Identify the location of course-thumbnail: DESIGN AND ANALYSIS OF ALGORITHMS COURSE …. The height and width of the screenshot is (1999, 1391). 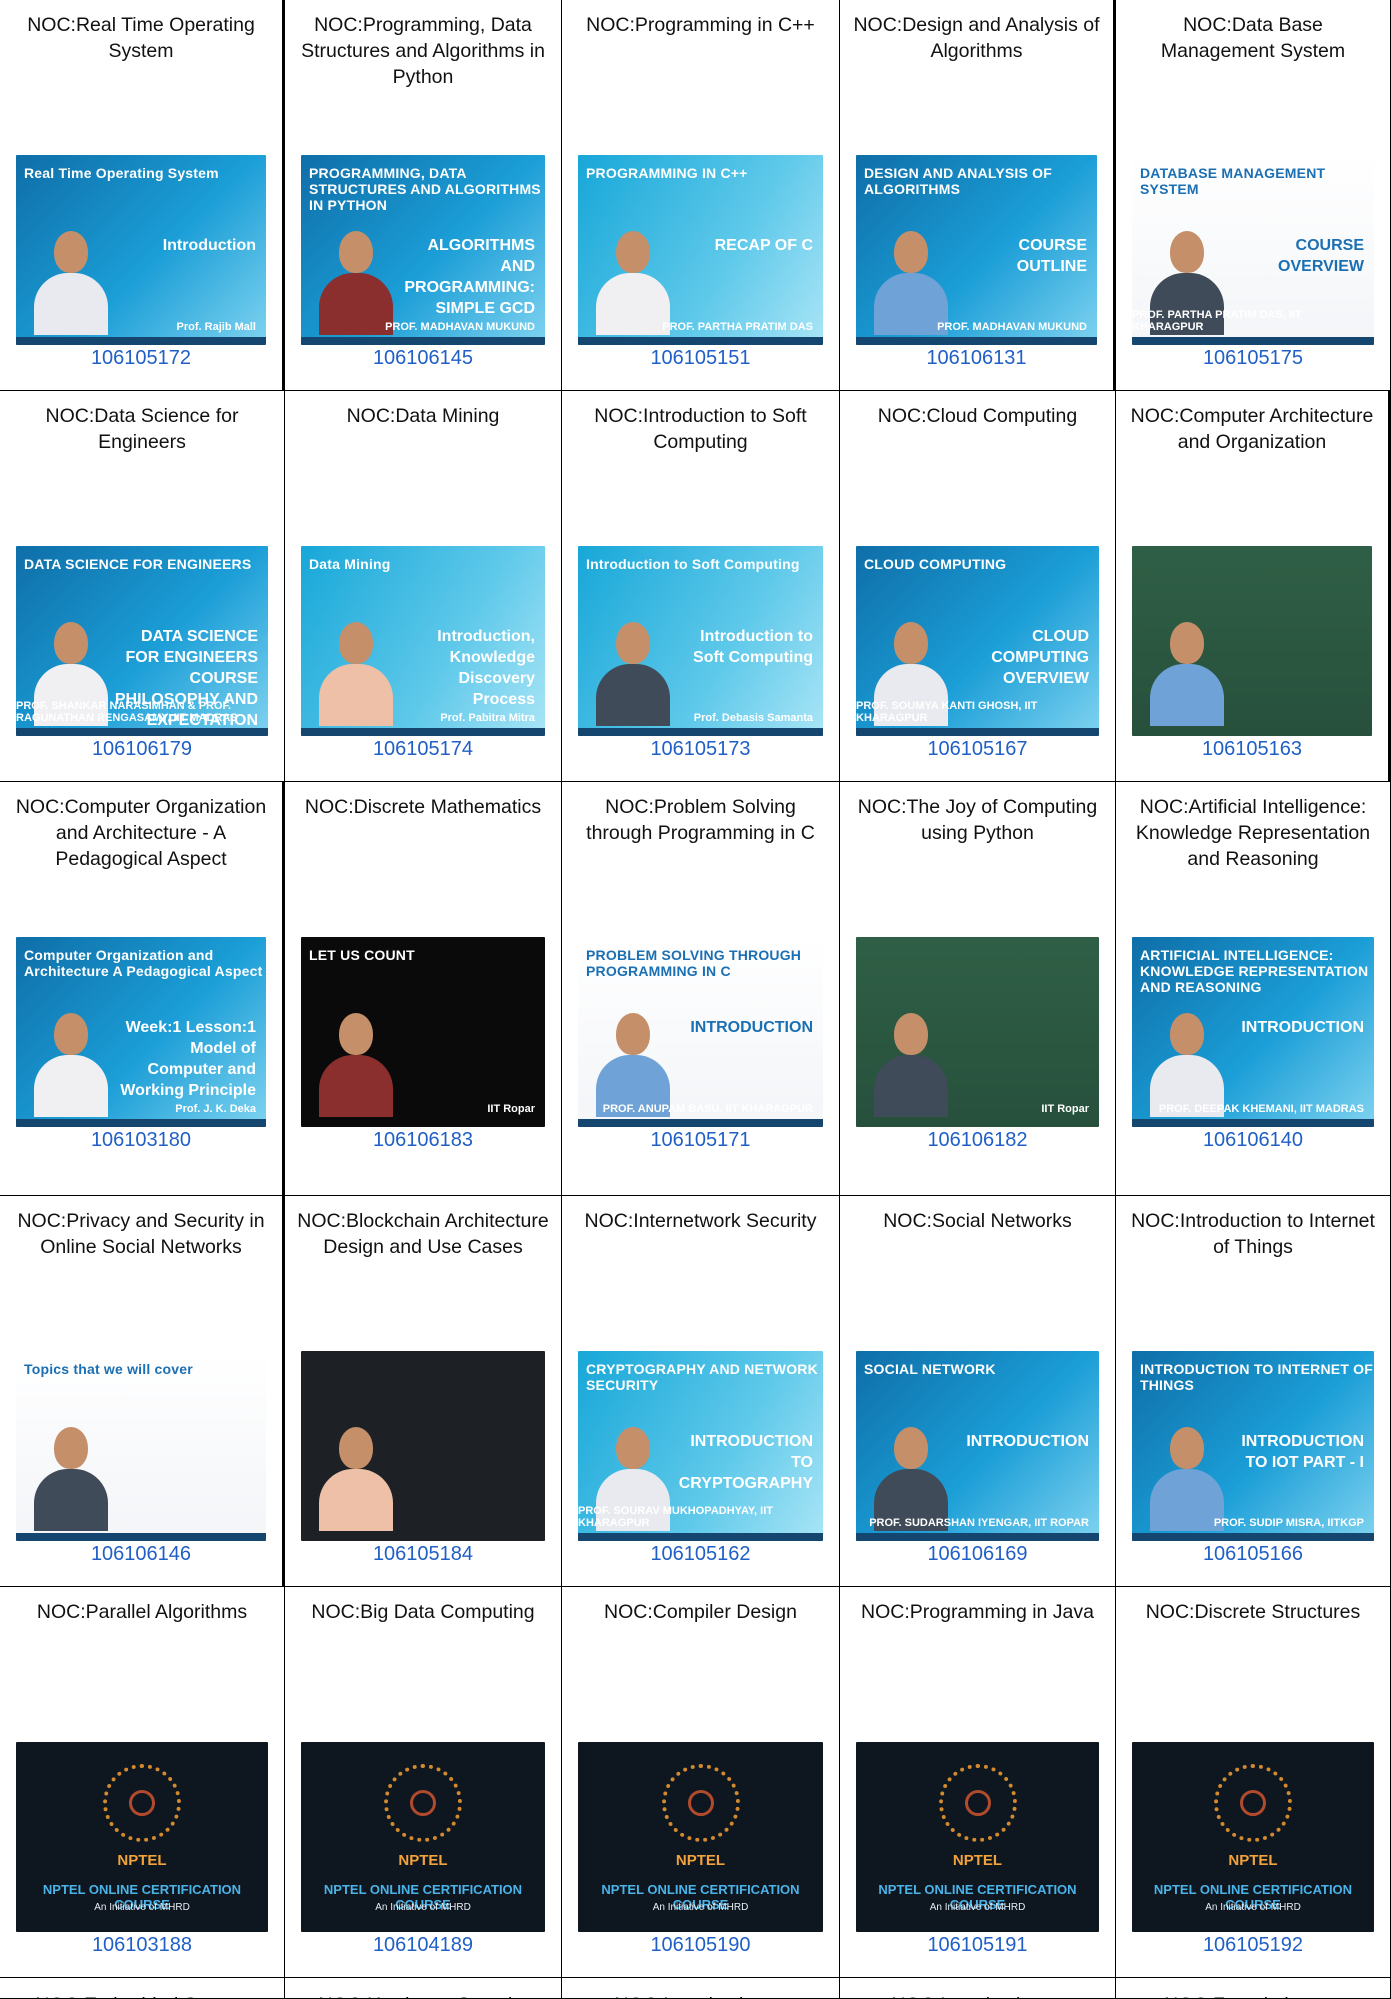
(976, 250).